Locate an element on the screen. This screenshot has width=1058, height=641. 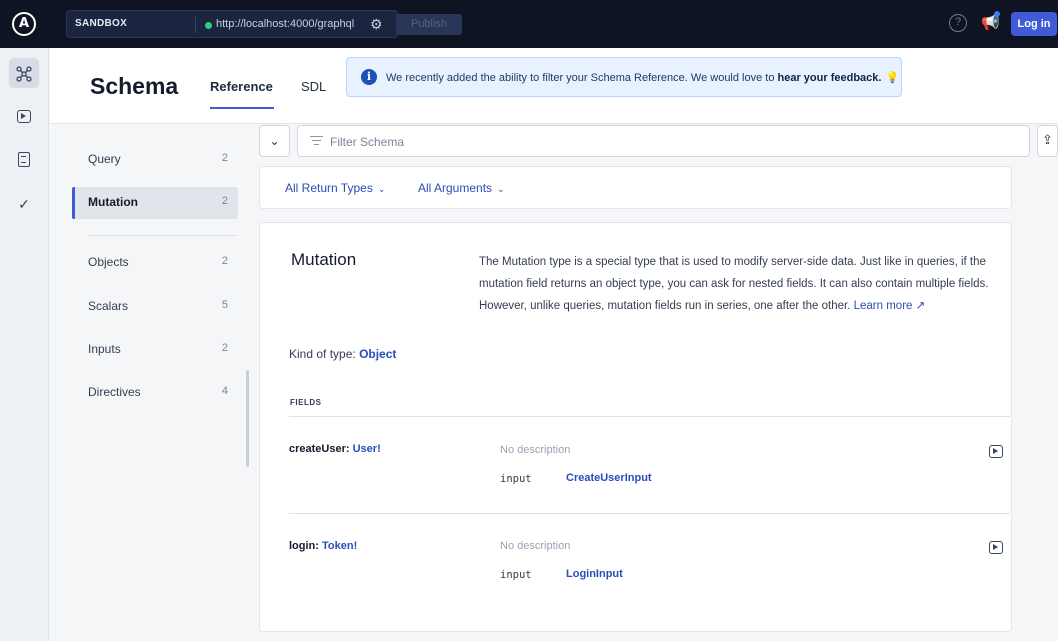
sidebar-item-count: 5 is located at coordinates (224, 305).